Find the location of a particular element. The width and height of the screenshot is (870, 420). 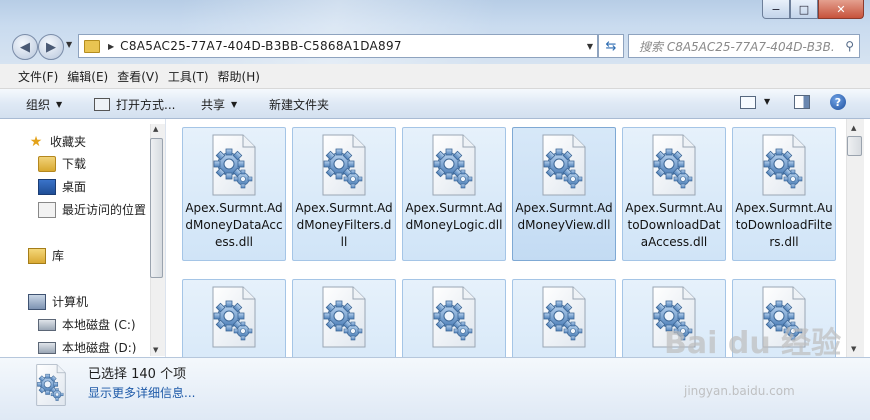

window-controls: − □ ✕ is located at coordinates (813, 9).